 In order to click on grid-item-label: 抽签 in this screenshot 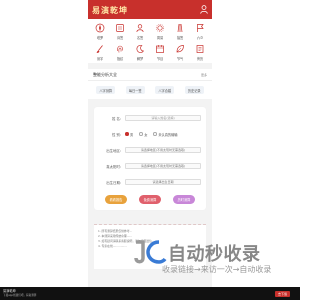, I will do `click(180, 38)`.